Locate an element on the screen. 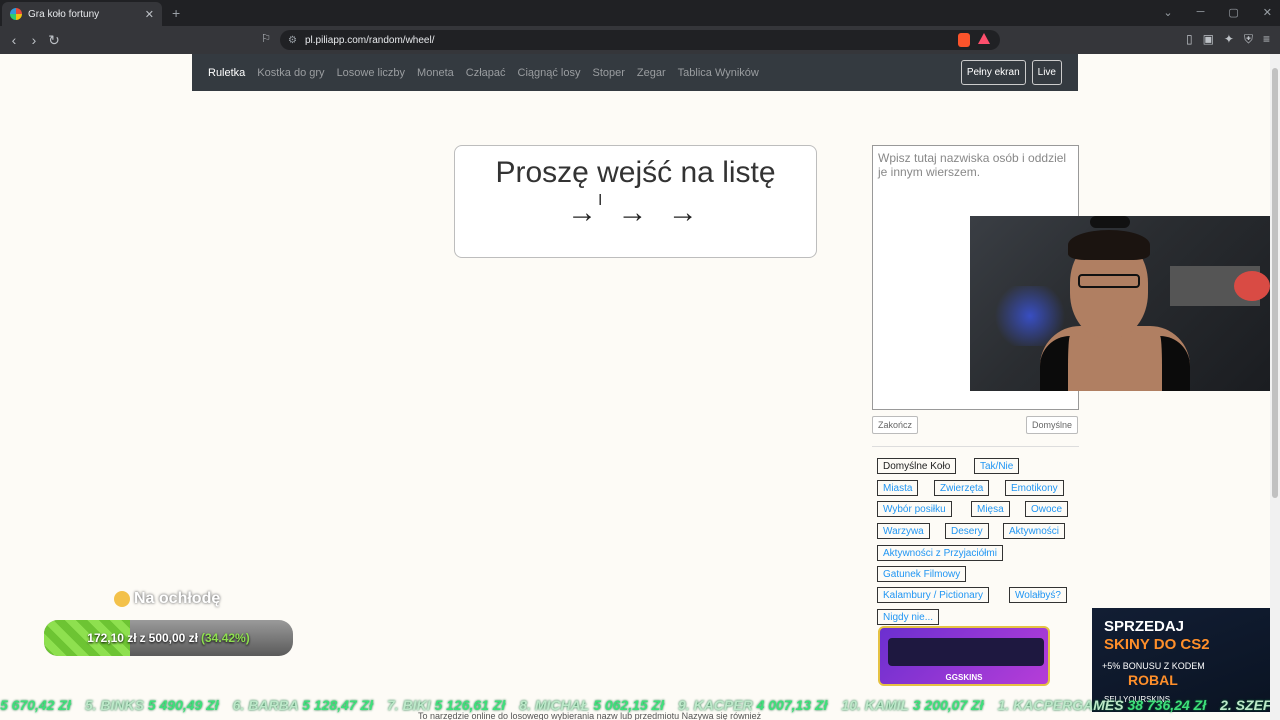  vpn-icon: ⛨ is located at coordinates (1248, 39).